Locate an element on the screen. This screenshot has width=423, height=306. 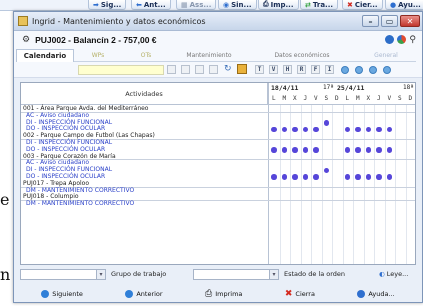
chart-icon is located at coordinates (402, 39).